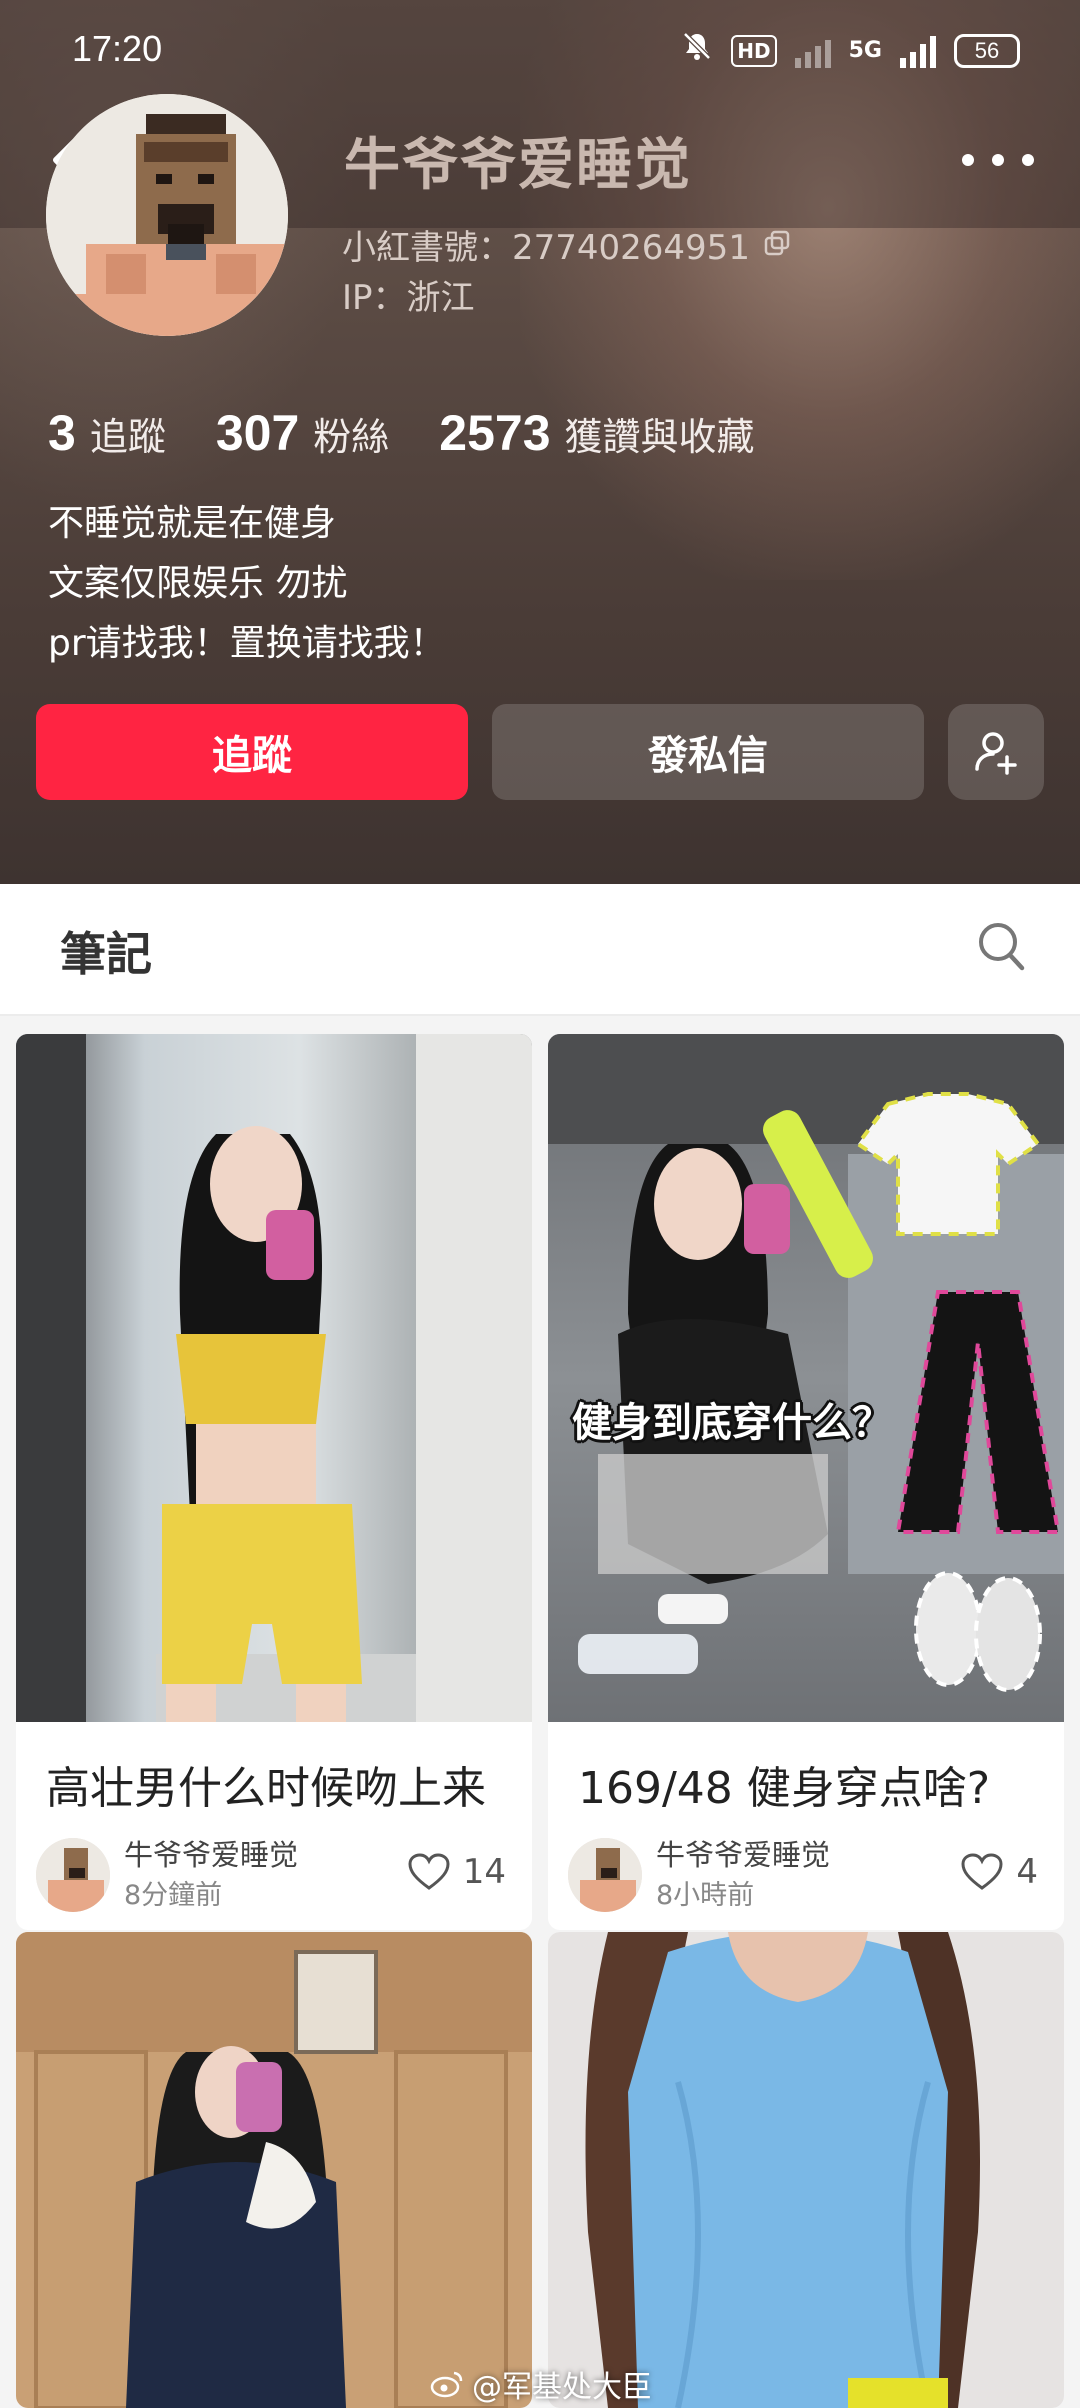  I want to click on cover-overlay-text: 健身到底穿什么？, so click(732, 1423).